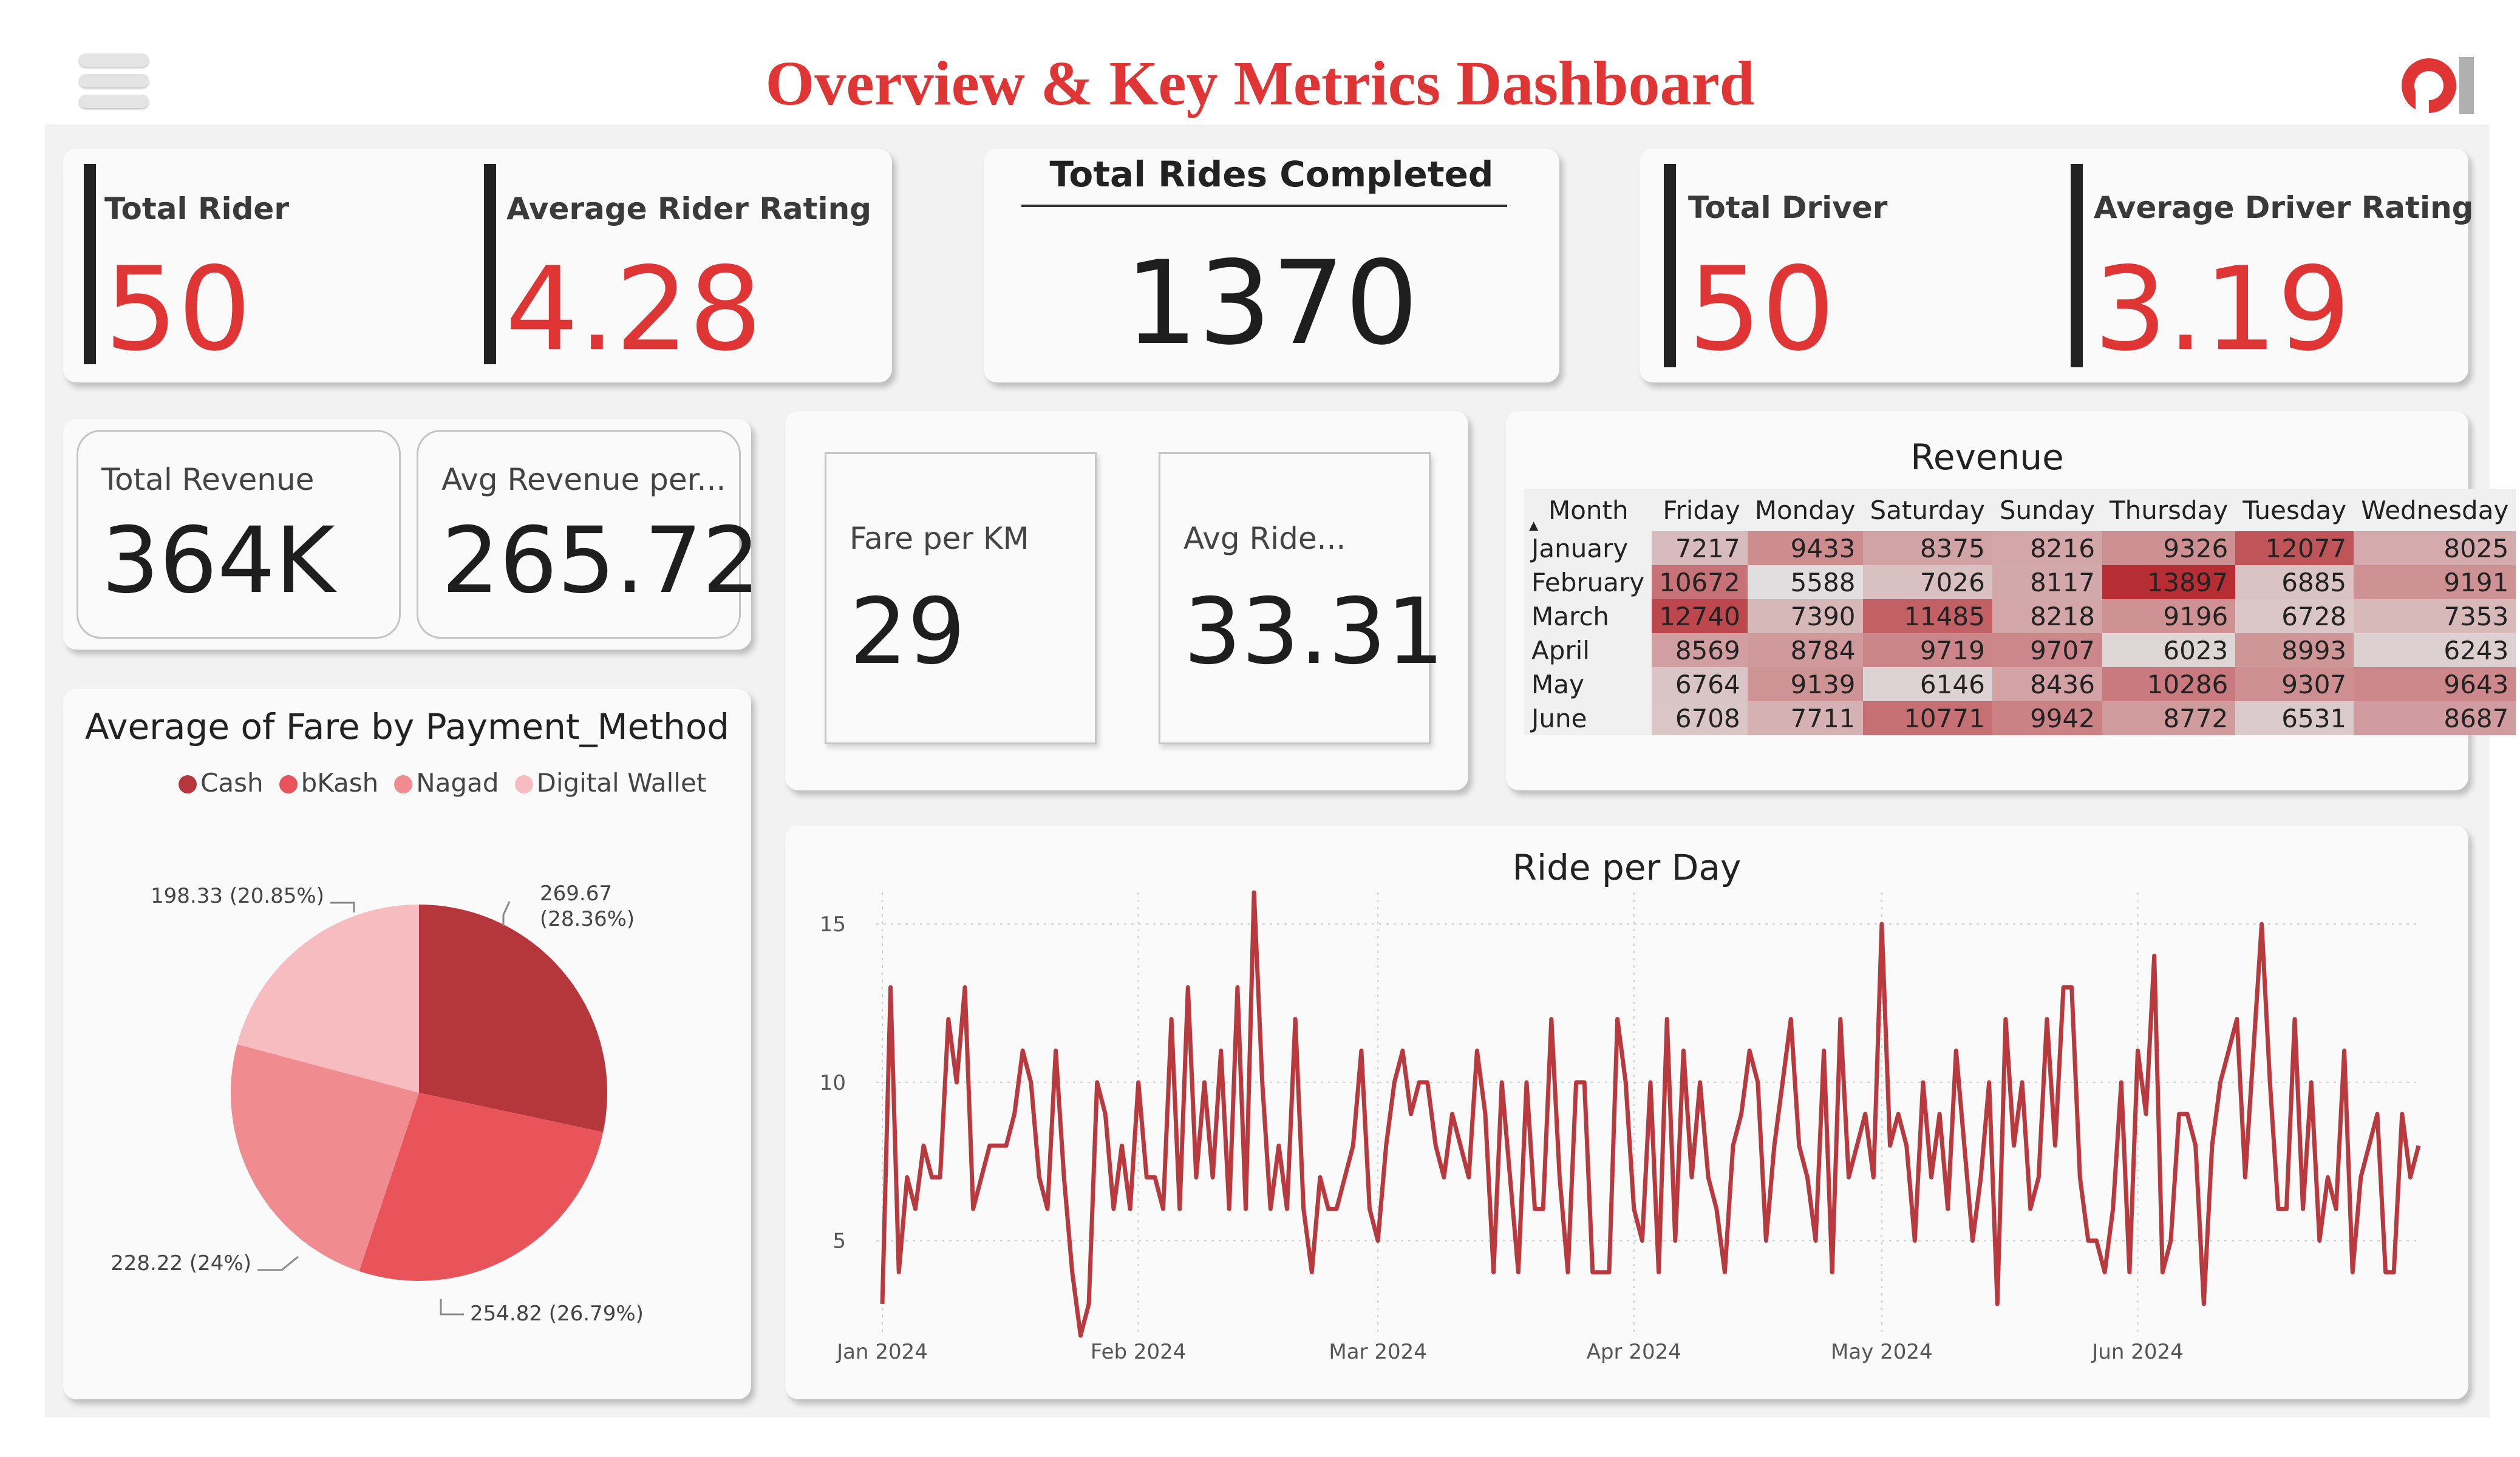 The width and height of the screenshot is (2520, 1457). Describe the element at coordinates (2047, 582) in the screenshot. I see `revenue-cell: 8117` at that location.